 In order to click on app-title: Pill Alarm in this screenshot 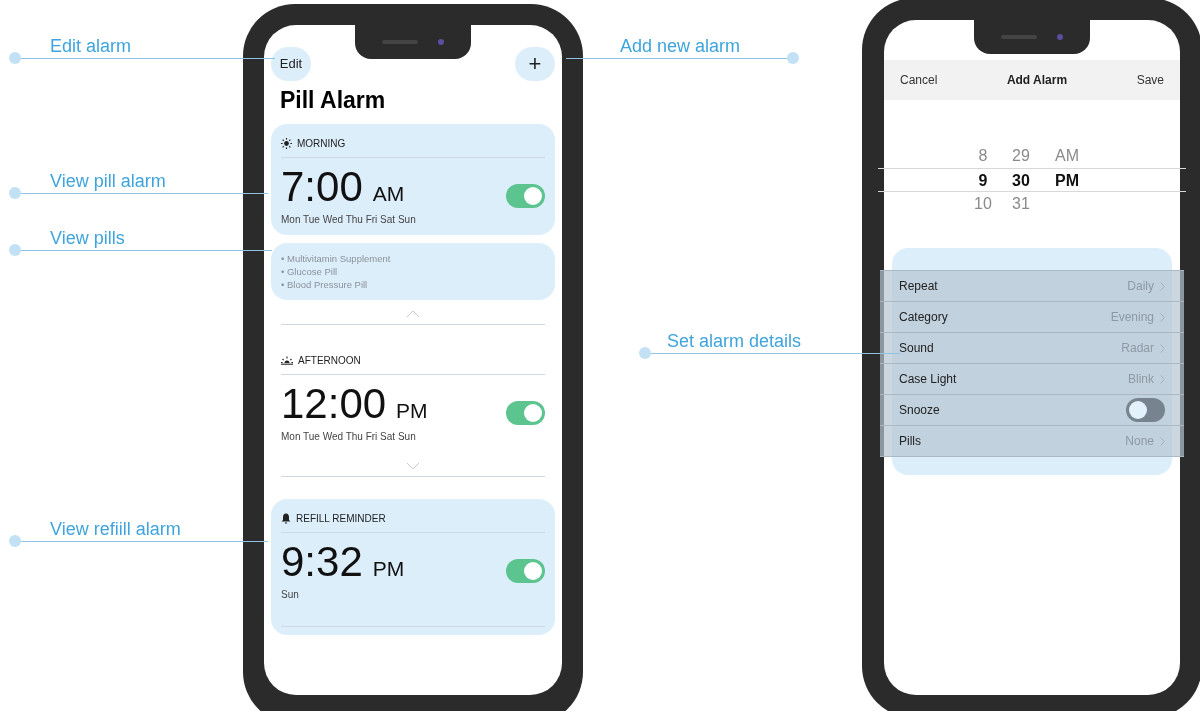, I will do `click(333, 100)`.